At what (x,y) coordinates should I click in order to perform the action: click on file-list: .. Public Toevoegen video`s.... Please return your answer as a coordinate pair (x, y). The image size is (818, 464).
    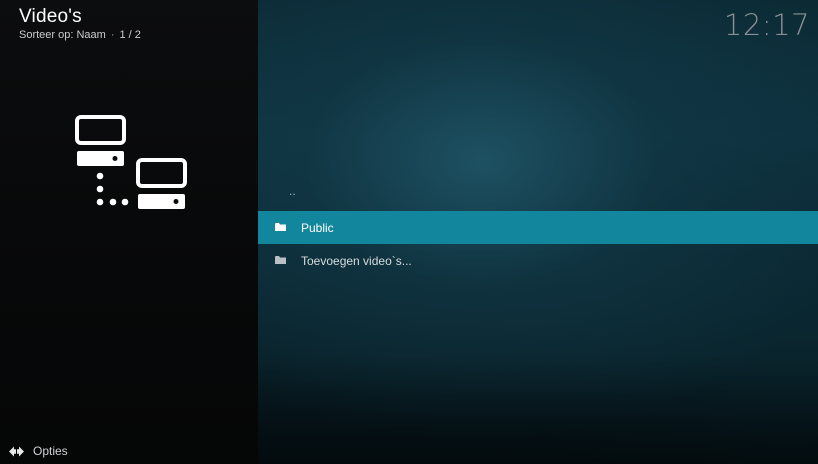
    Looking at the image, I should click on (538, 227).